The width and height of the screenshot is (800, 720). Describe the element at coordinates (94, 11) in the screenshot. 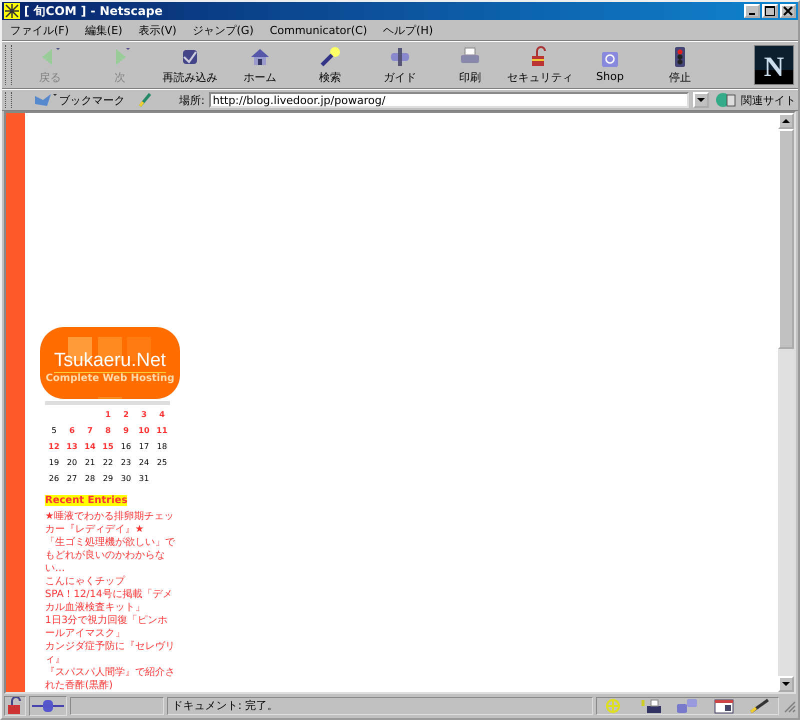

I see `window-title: [ 旬COM ] - Netscape` at that location.